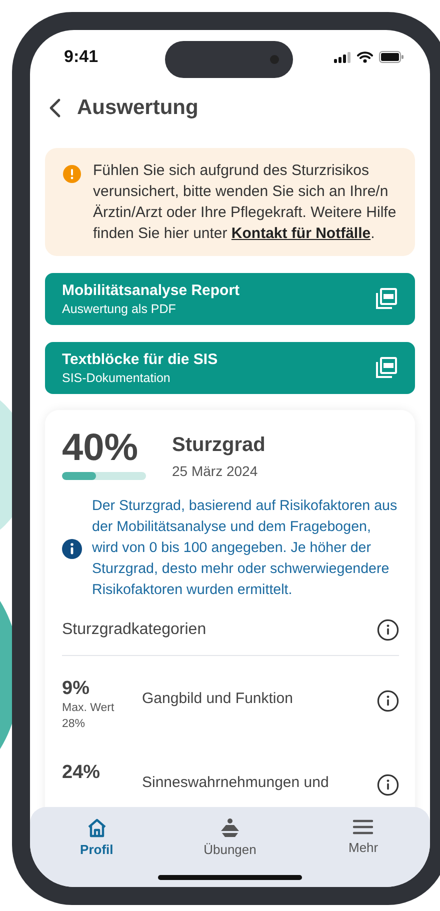 The height and width of the screenshot is (911, 440). Describe the element at coordinates (245, 202) in the screenshot. I see `warning-text: Fühlen Sie sich aufgrund des Sturzrisikos verunsichert, bitte wenden Sie sich an Ihre/n Ärztin/Arzt oder Ihre Pflegekraft. Weitere Hilfe finden Sie hier unter Kontakt für Notfälle.` at that location.